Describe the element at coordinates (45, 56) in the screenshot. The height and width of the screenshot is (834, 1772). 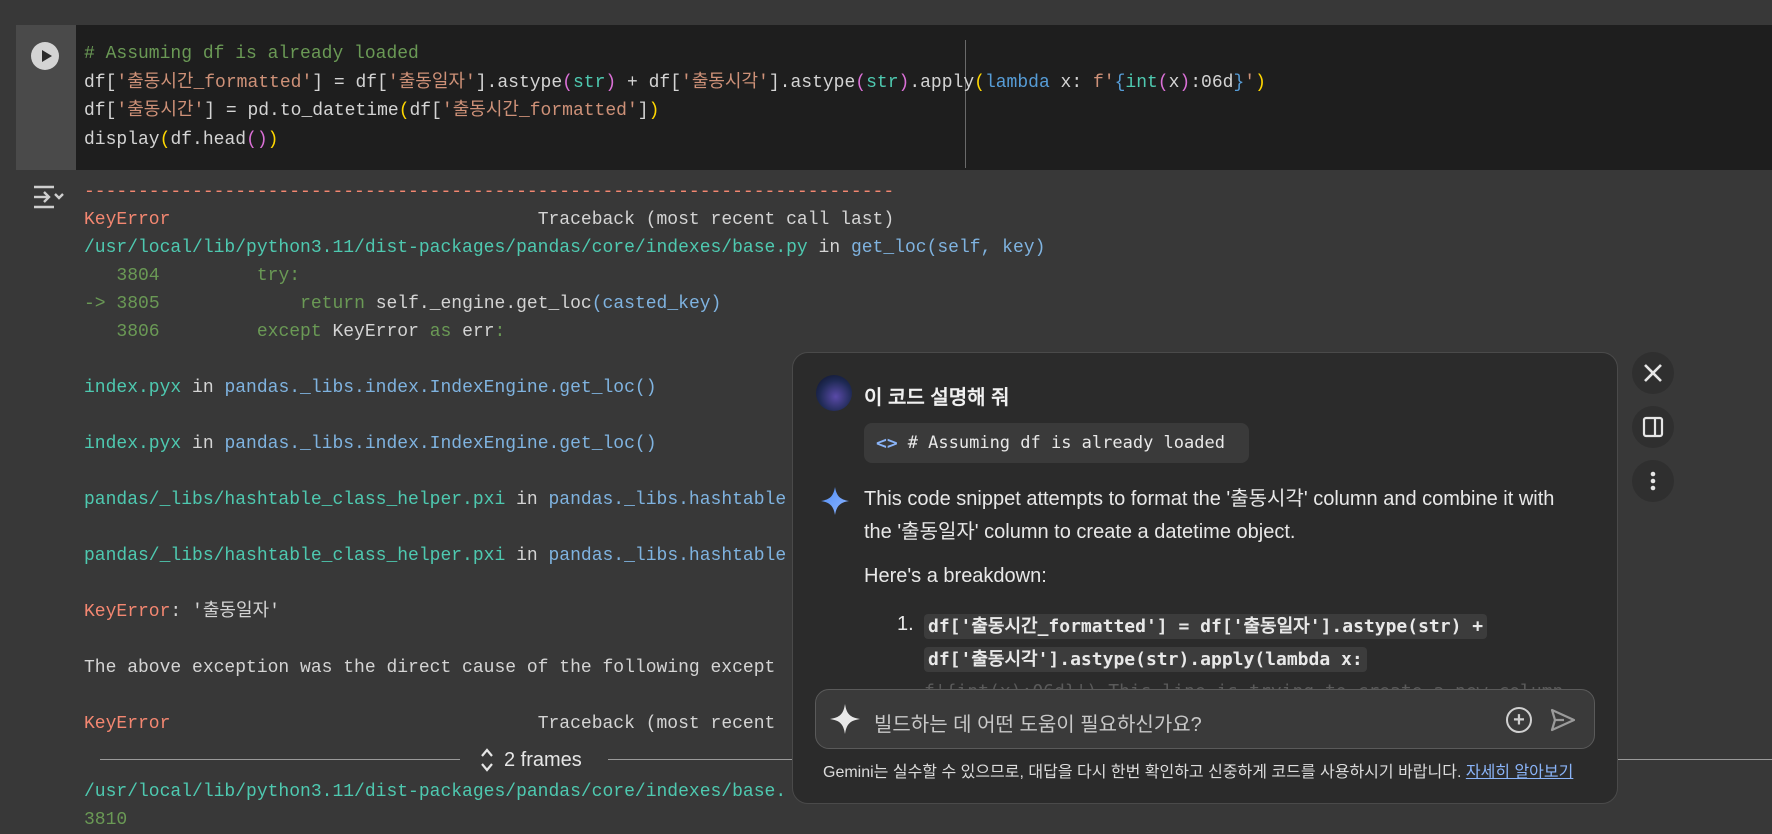
I see `run-icon` at that location.